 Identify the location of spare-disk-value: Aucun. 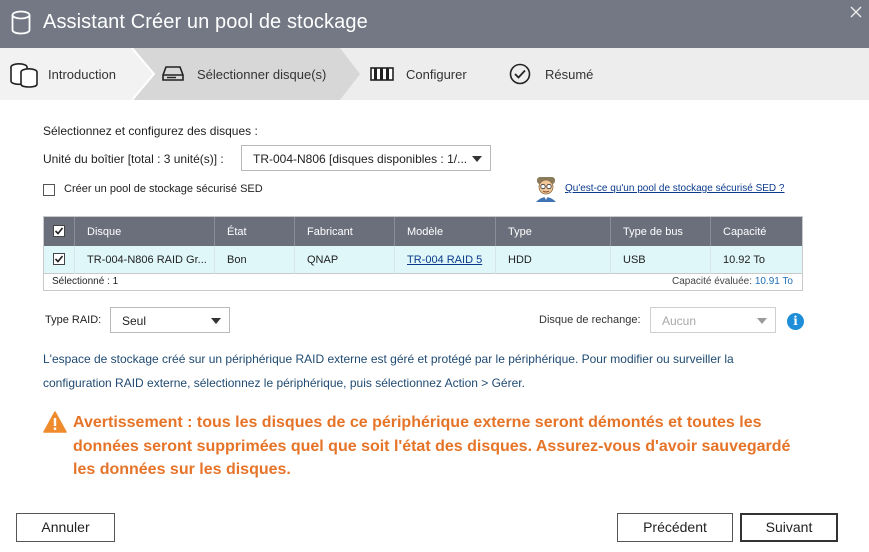
(679, 321).